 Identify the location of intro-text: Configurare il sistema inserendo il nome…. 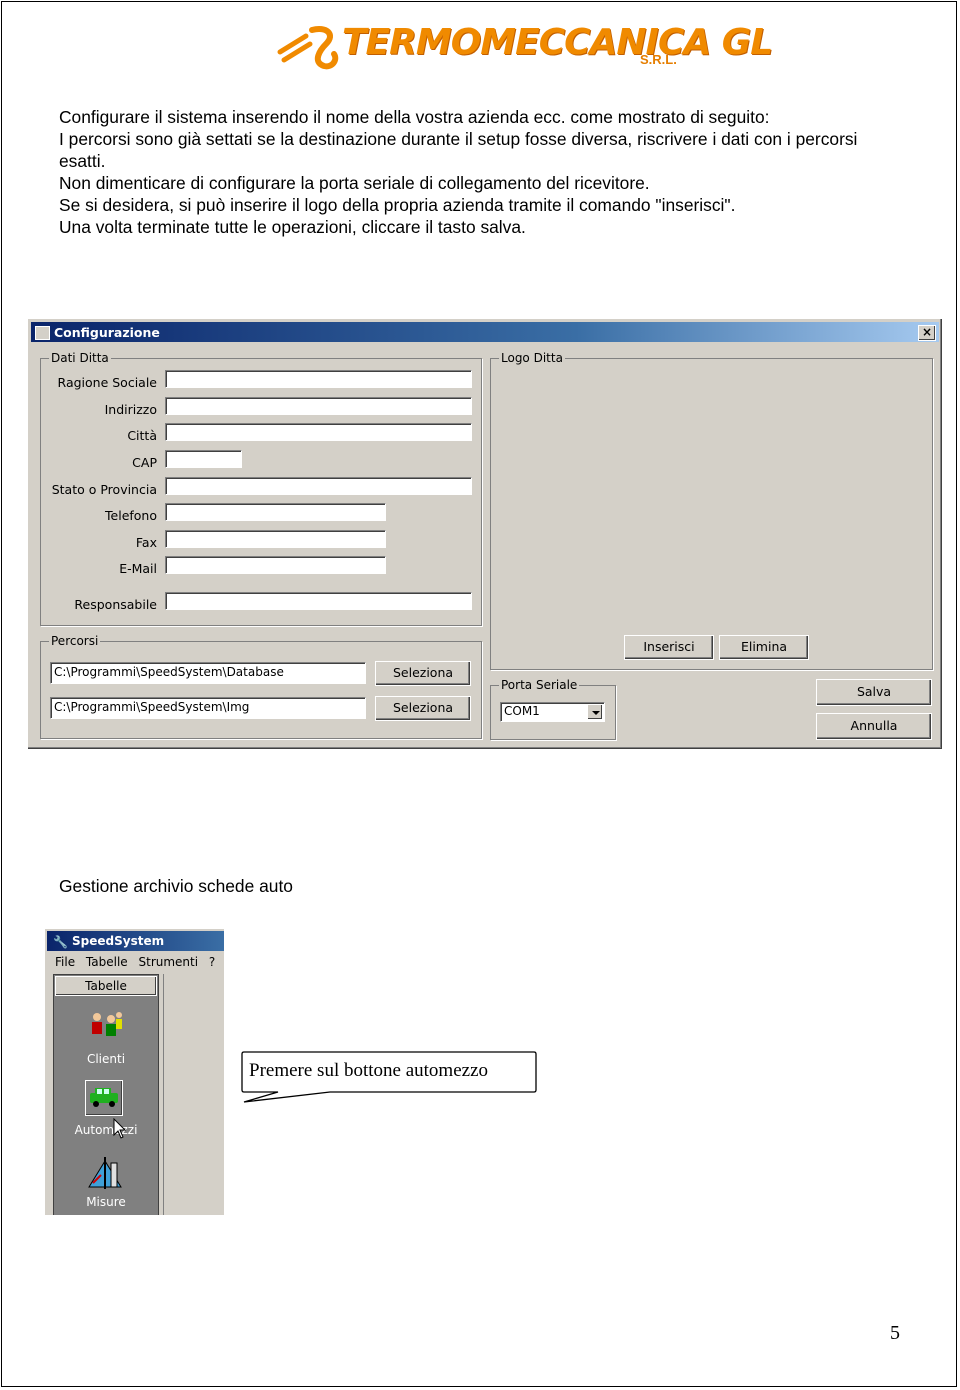
(479, 172).